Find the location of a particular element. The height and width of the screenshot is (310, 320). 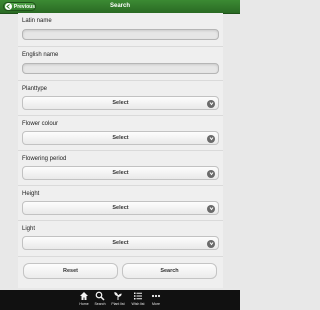

page-title: Search is located at coordinates (119, 6).